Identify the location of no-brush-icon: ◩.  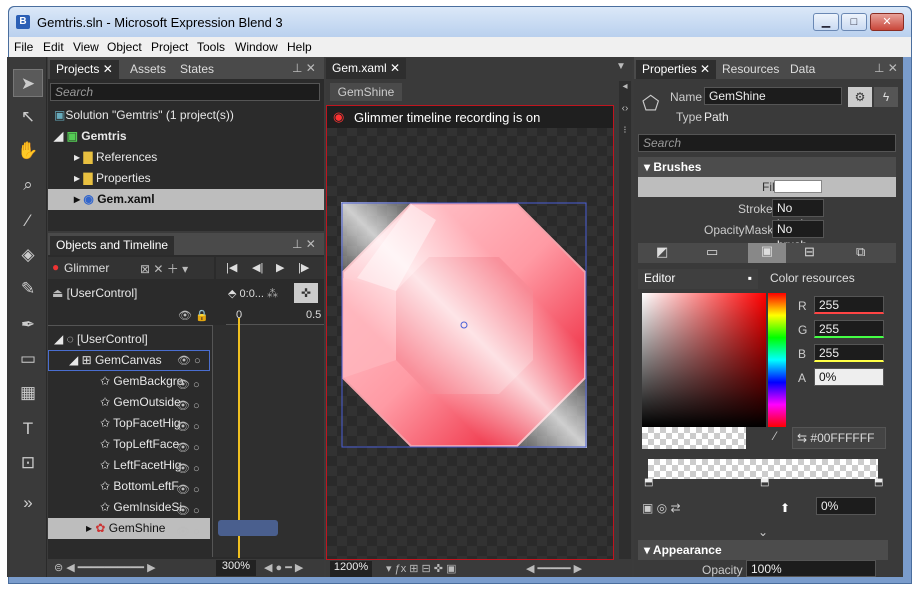
(662, 252).